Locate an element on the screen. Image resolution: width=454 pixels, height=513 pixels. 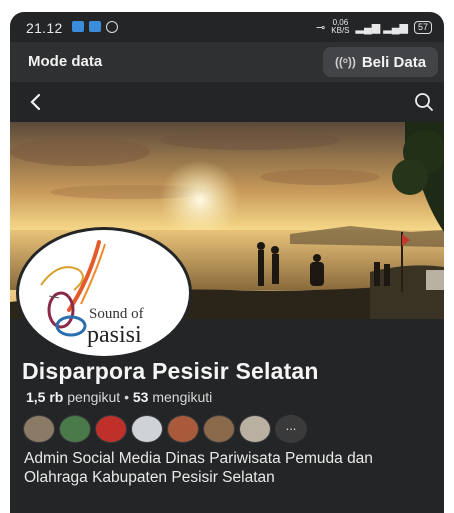
buy-data-label: Beli Data is located at coordinates (394, 62).